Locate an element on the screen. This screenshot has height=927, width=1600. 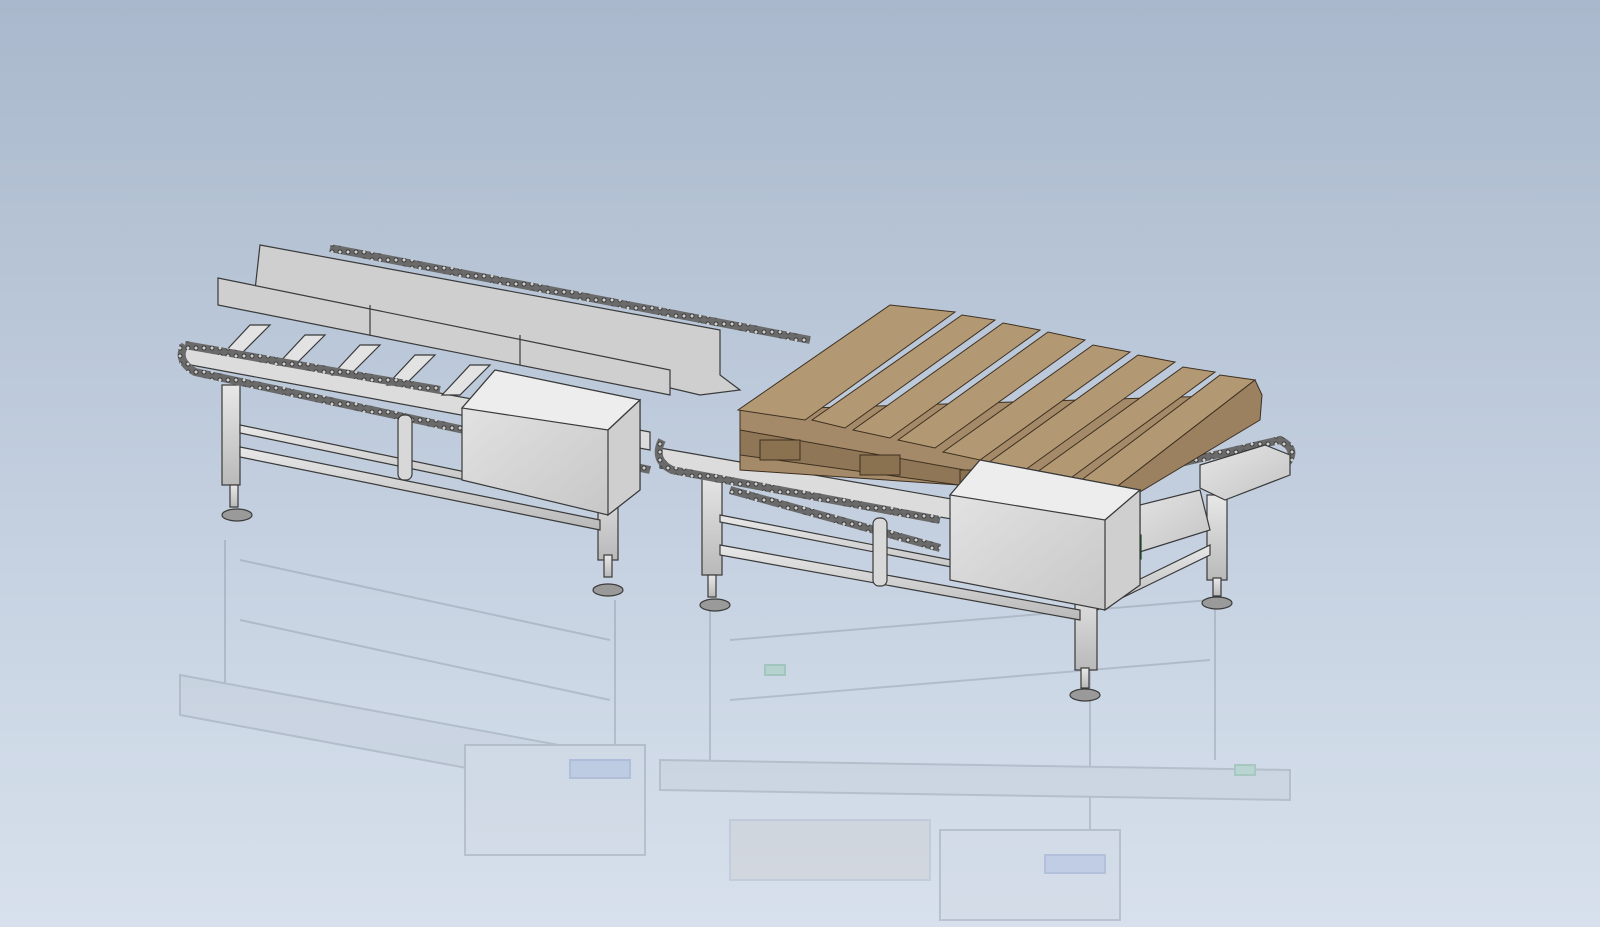
left-drive-guard is located at coordinates (551, 443).